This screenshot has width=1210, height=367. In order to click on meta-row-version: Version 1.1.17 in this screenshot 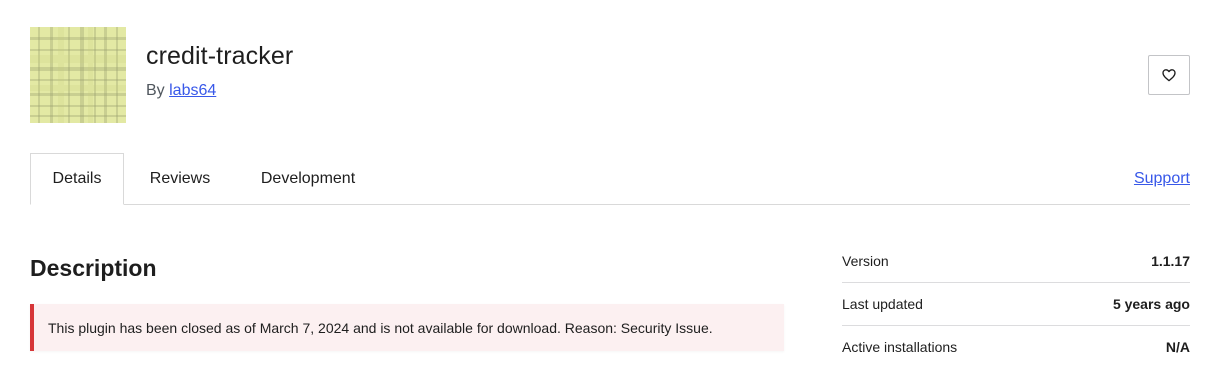, I will do `click(1016, 261)`.